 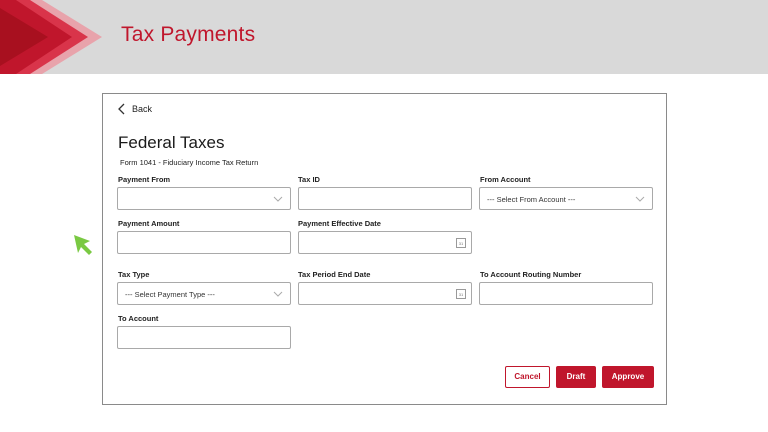 I want to click on form-title: Federal Taxes, so click(x=171, y=142).